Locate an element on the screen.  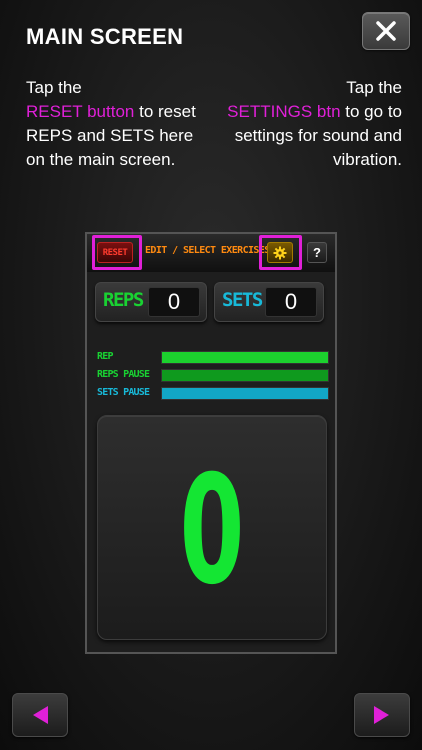
next-button is located at coordinates (382, 715).